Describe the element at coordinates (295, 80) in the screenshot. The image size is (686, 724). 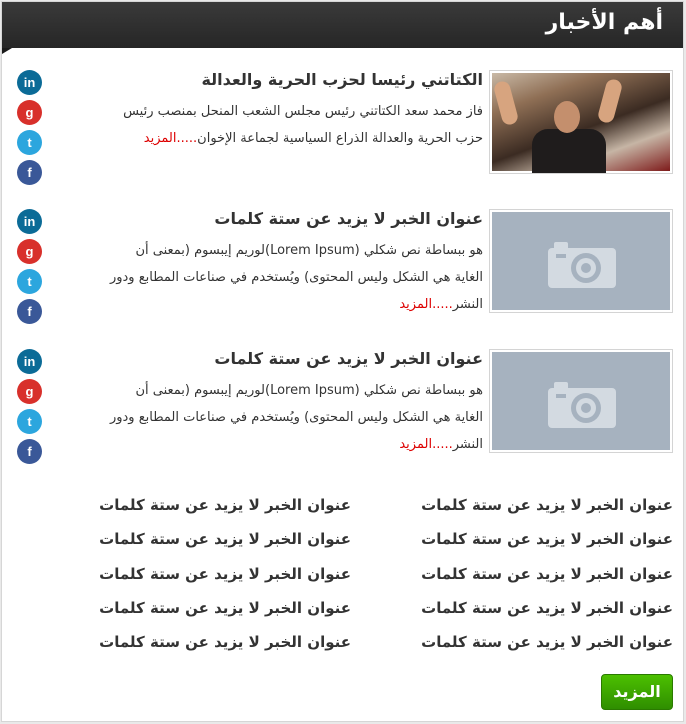
I see `news-title: الكتاتني رئيسا لحزب الحرية والعدالة` at that location.